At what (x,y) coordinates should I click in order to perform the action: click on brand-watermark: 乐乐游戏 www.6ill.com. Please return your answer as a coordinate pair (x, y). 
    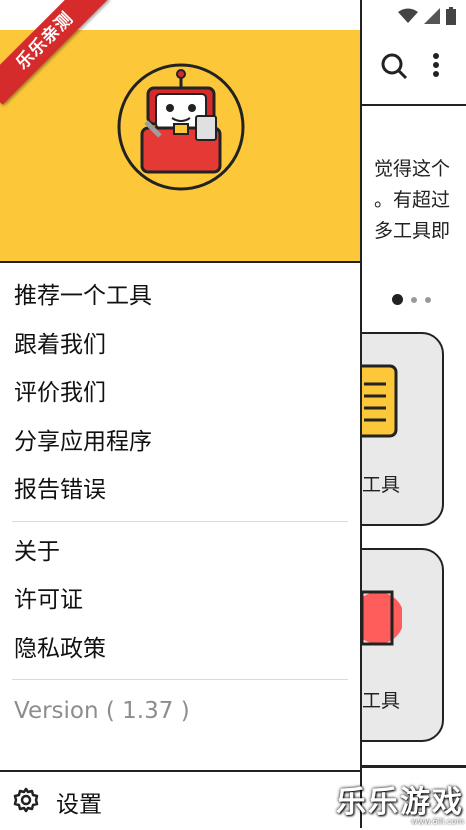
    Looking at the image, I should click on (400, 801).